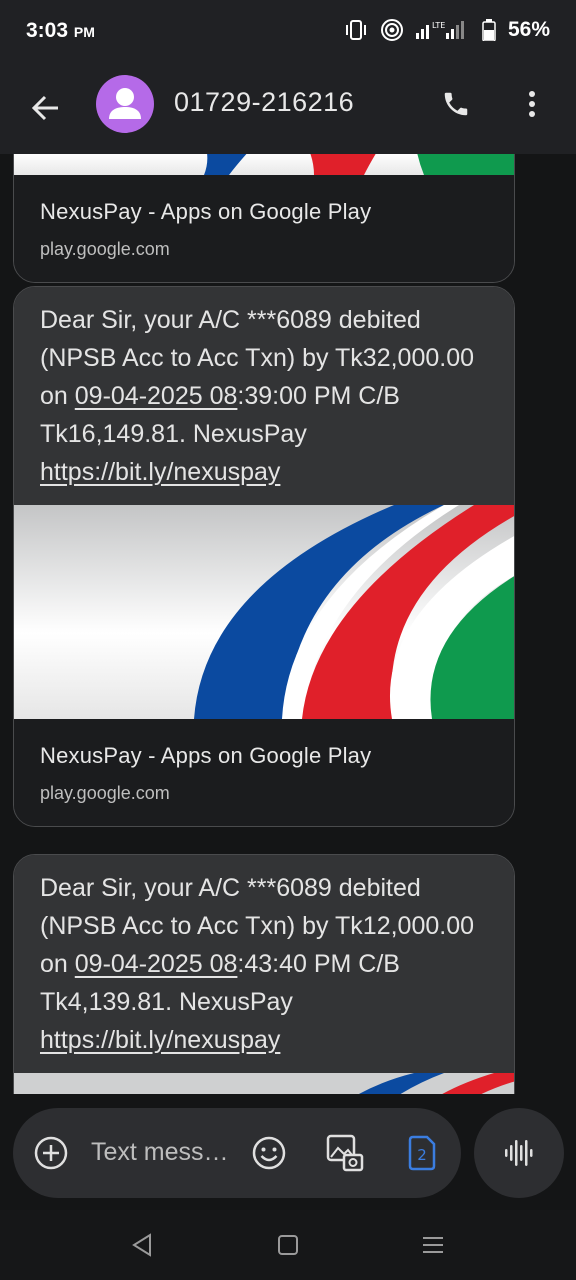 The width and height of the screenshot is (576, 1280). Describe the element at coordinates (51, 1153) in the screenshot. I see `add-circle-icon` at that location.